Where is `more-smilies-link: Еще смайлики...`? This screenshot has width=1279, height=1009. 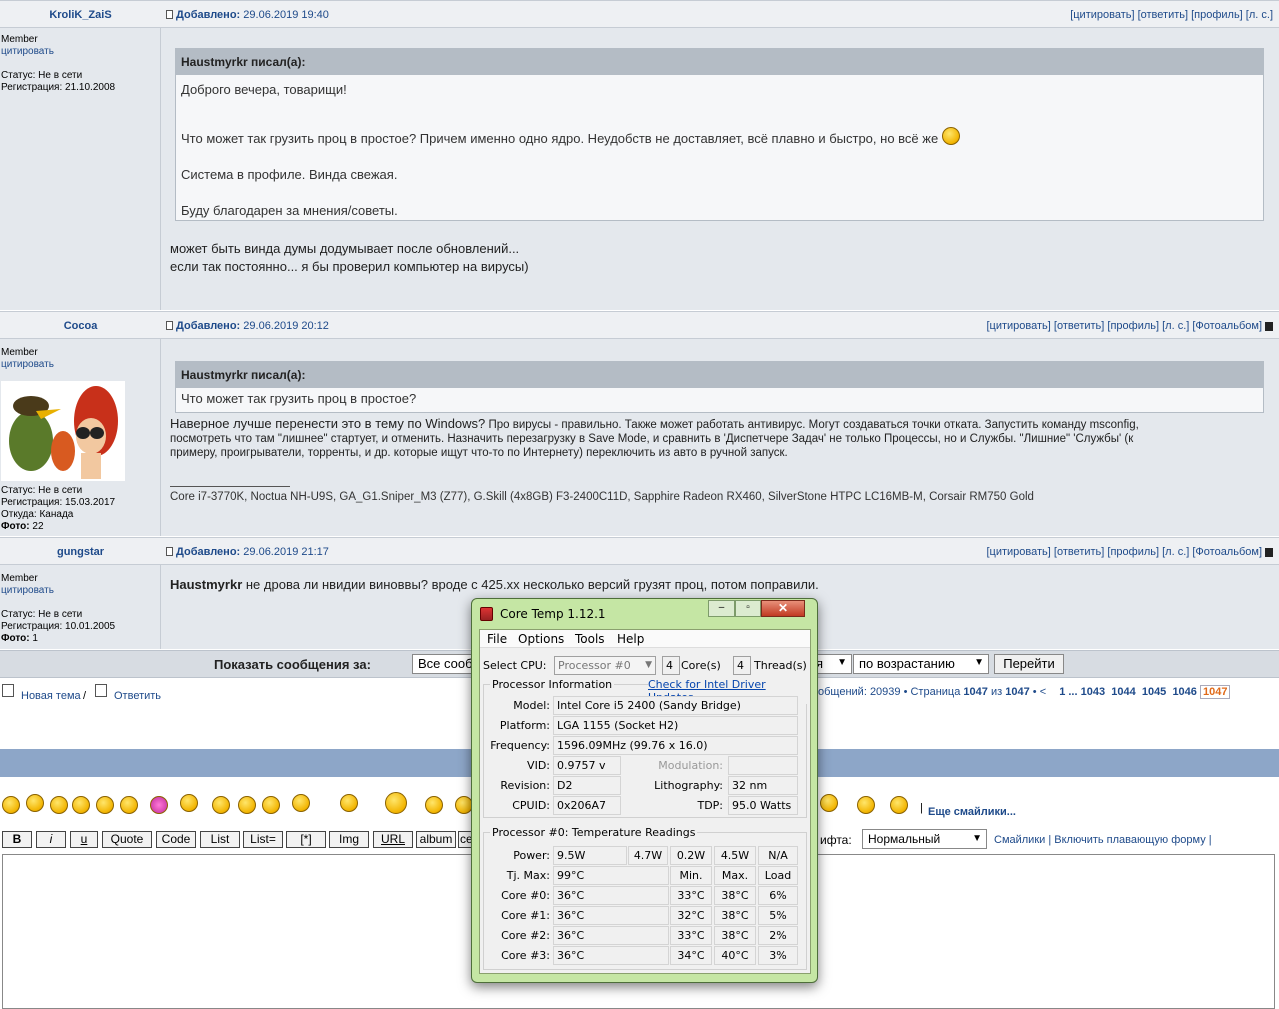
more-smilies-link: Еще смайлики... is located at coordinates (972, 812).